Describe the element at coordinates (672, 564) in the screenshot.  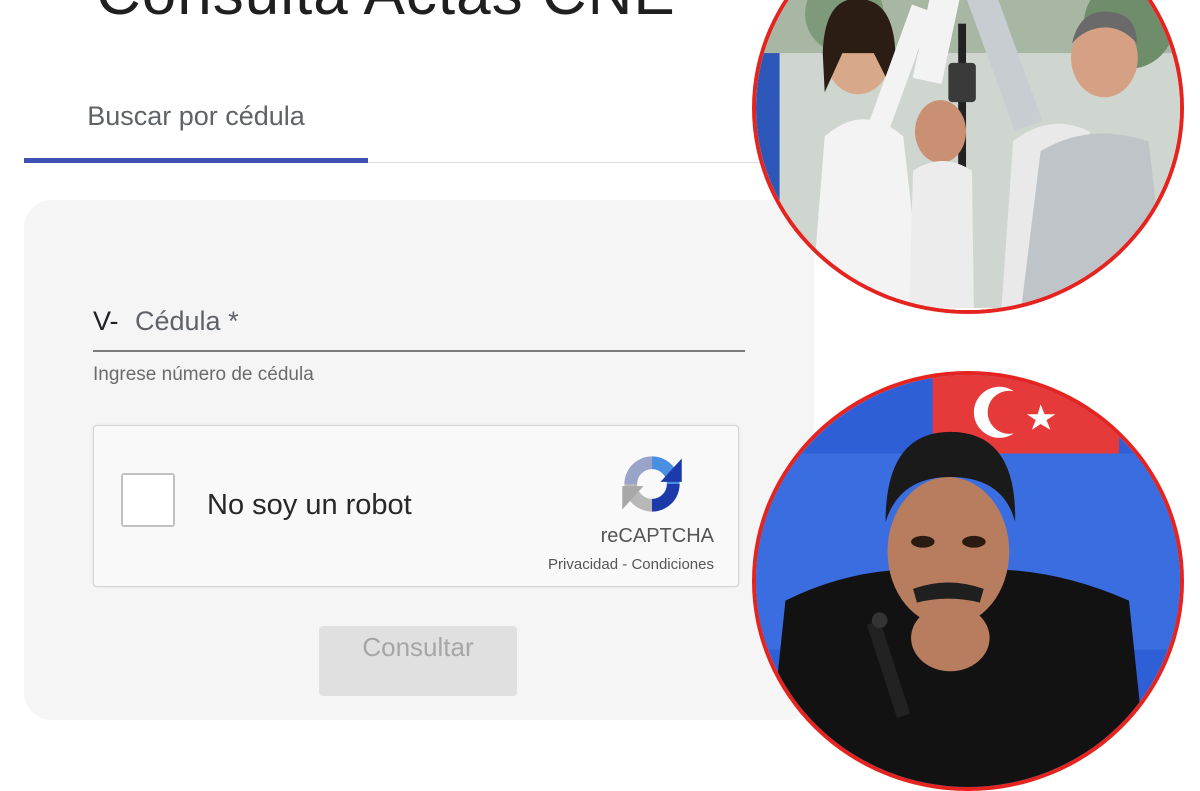
I see `recaptcha-terms-link: Condiciones` at that location.